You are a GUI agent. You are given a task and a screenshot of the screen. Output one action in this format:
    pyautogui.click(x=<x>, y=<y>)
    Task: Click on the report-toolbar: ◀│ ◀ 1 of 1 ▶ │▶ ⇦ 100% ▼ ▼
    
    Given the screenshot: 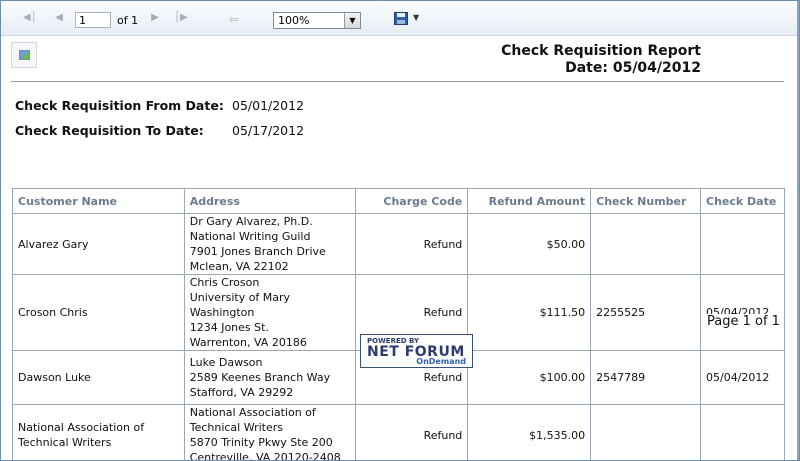 What is the action you would take?
    pyautogui.click(x=400, y=18)
    